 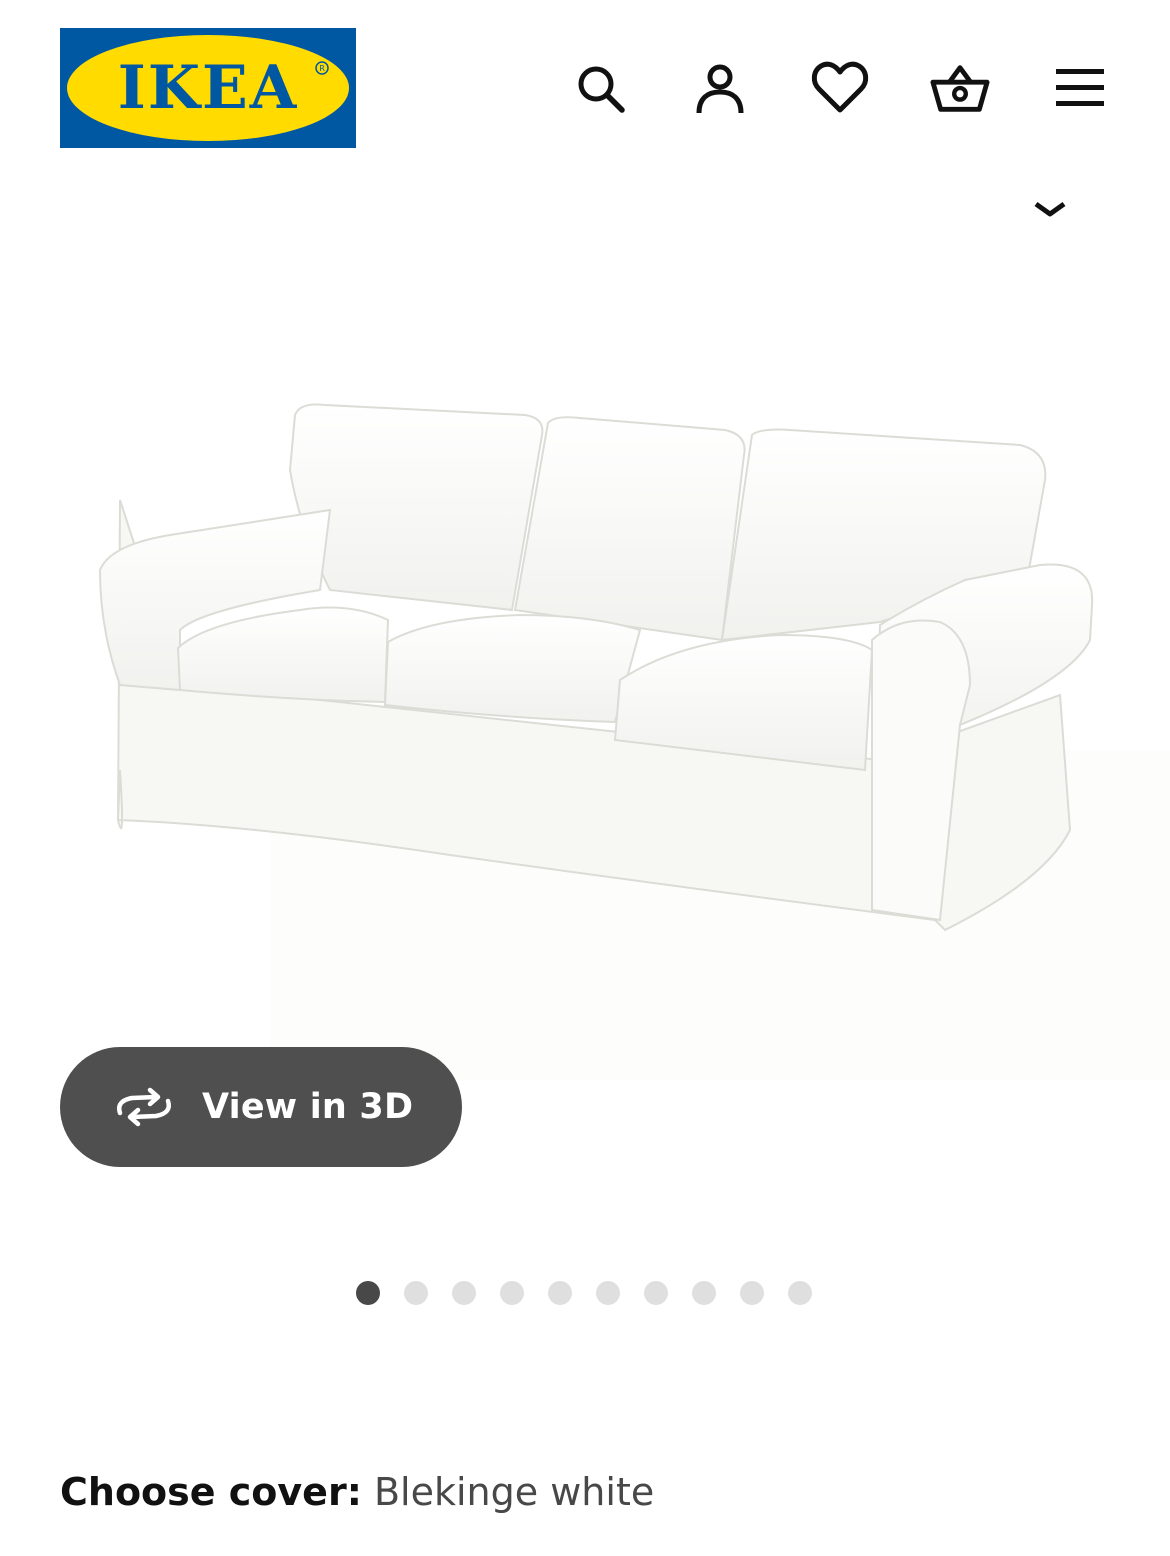 I want to click on logo-text: IKEA, so click(x=208, y=88).